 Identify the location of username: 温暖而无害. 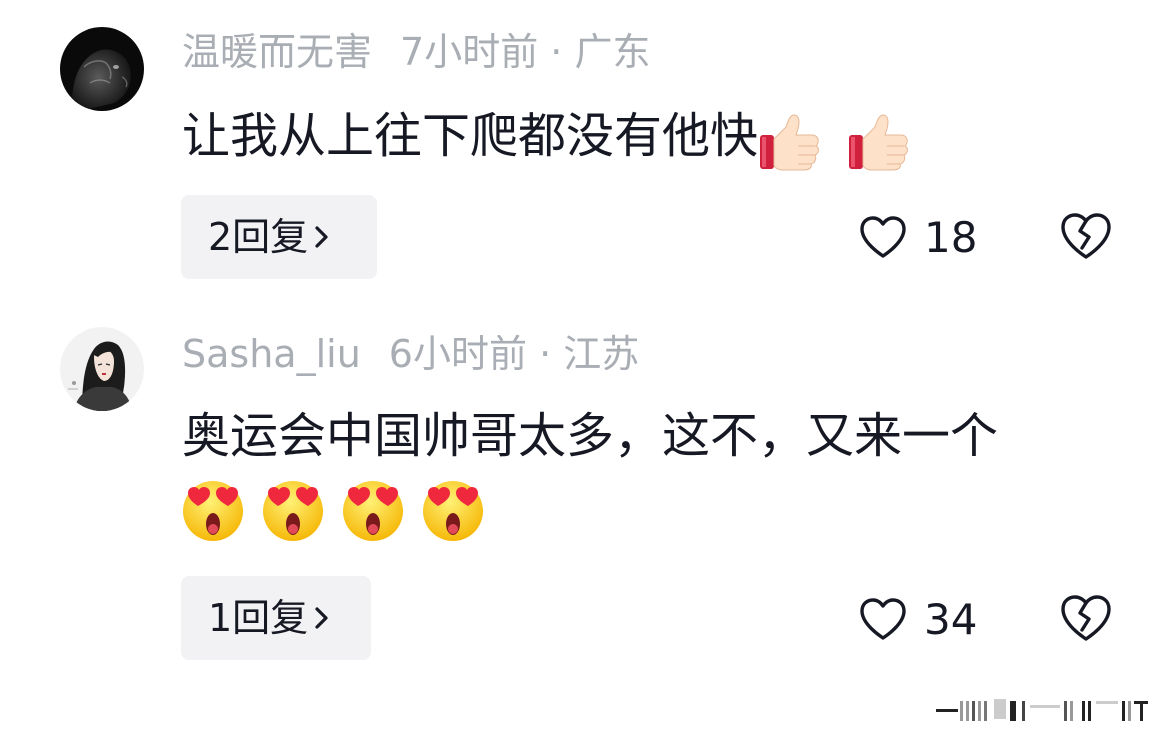
(277, 52).